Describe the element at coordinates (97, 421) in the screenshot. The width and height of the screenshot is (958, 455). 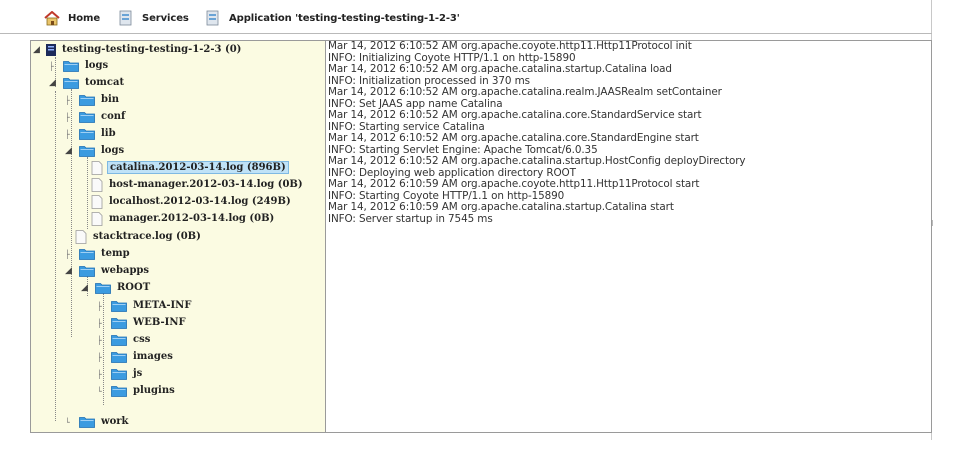
I see `tree-node-folder: └ work` at that location.